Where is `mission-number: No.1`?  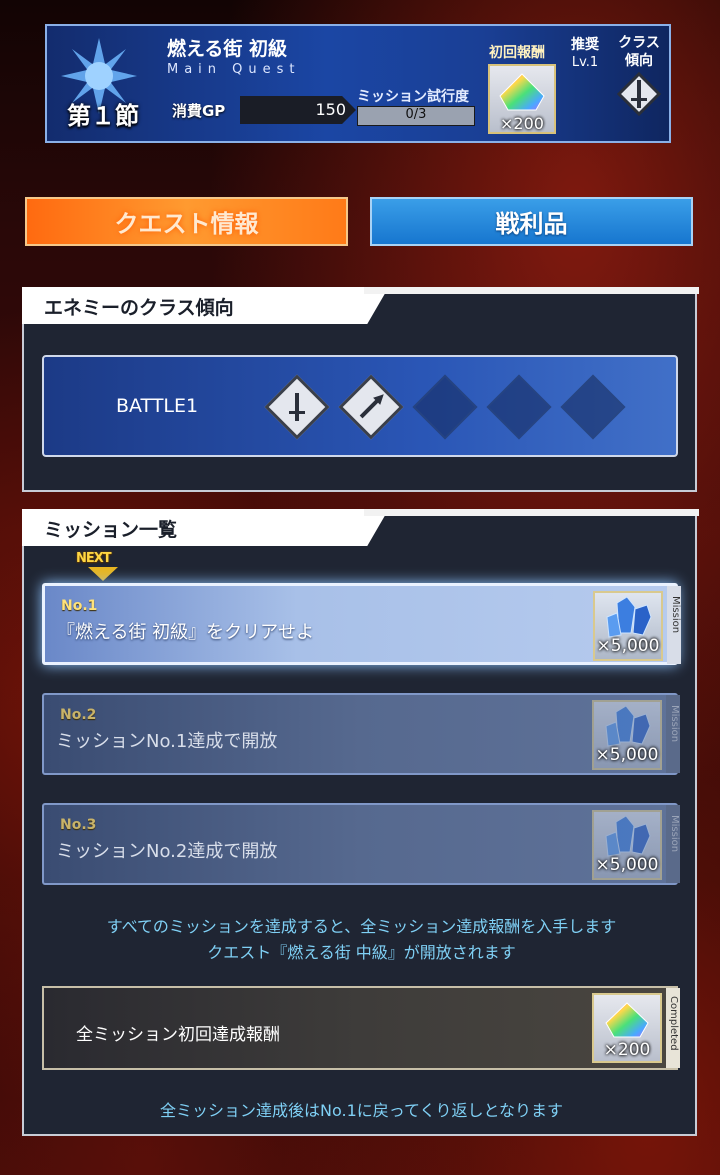
mission-number: No.1 is located at coordinates (79, 606).